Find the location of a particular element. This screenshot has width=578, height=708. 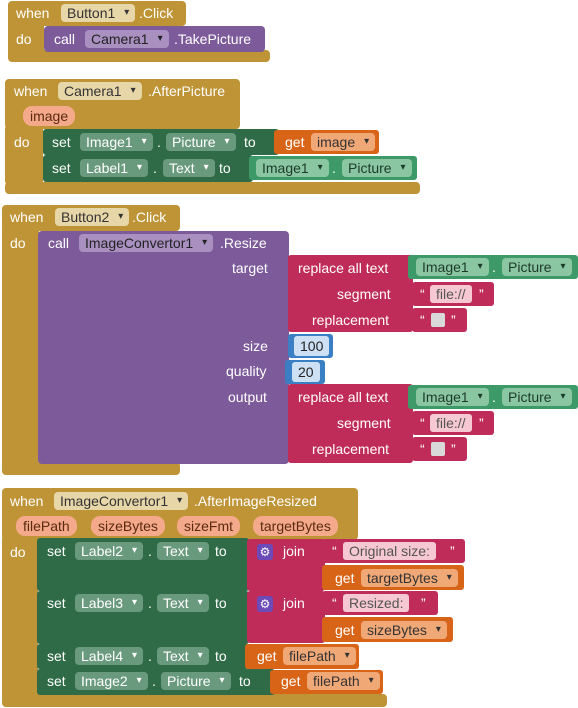

event-block-camera1-afterpicture-footer is located at coordinates (212, 188).